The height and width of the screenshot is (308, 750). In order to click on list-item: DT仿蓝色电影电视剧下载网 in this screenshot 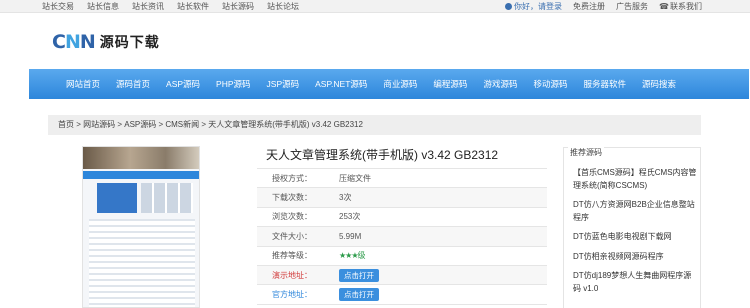, I will do `click(636, 237)`.